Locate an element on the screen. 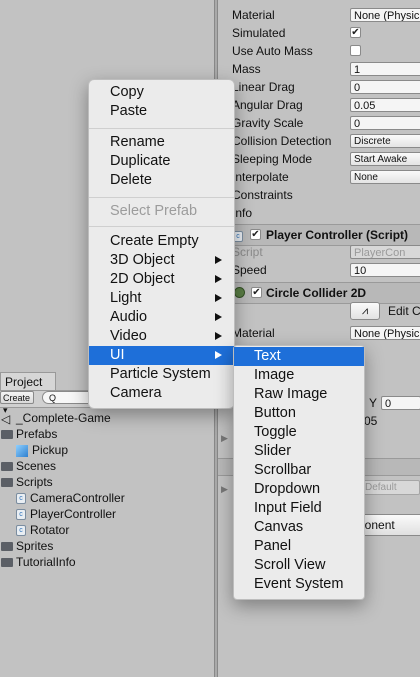 Image resolution: width=420 pixels, height=677 pixels. menu-item-label: Duplicate is located at coordinates (140, 161).